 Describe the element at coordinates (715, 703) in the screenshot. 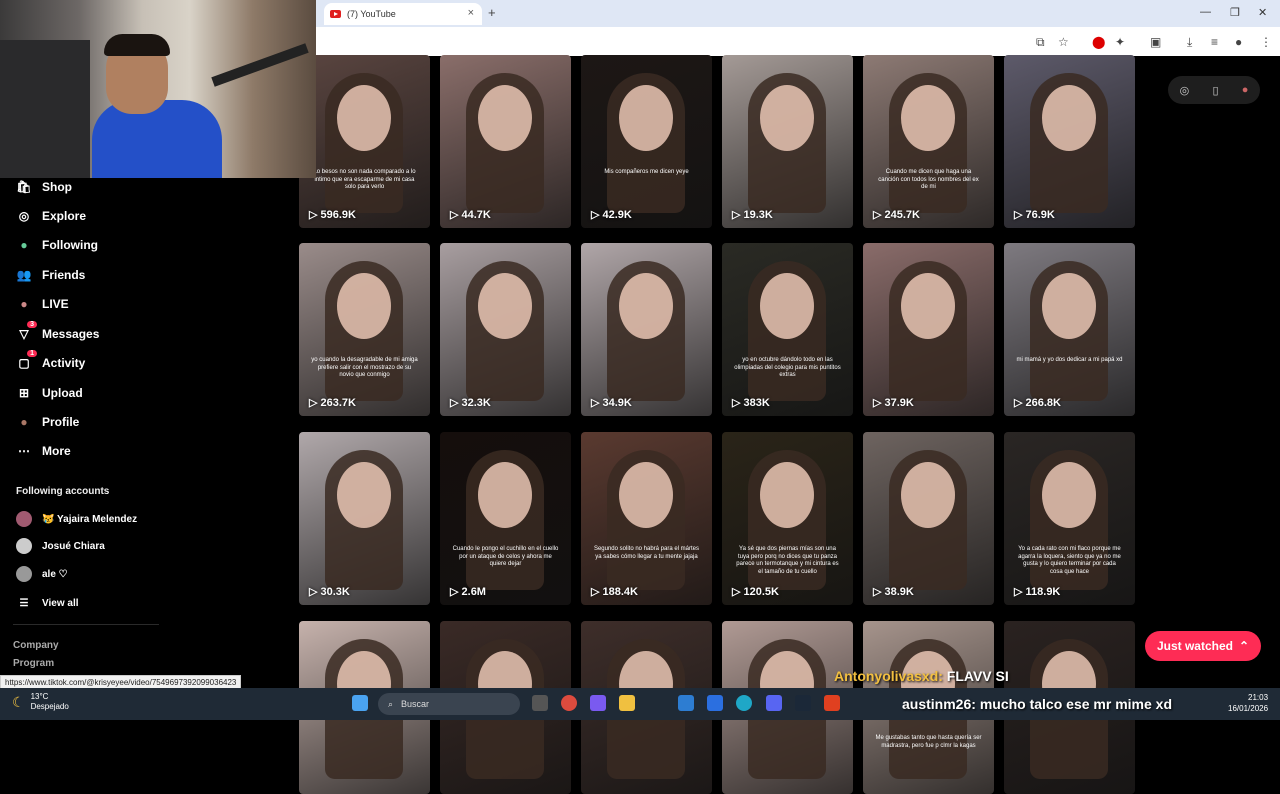

I see `dropbox-icon` at that location.